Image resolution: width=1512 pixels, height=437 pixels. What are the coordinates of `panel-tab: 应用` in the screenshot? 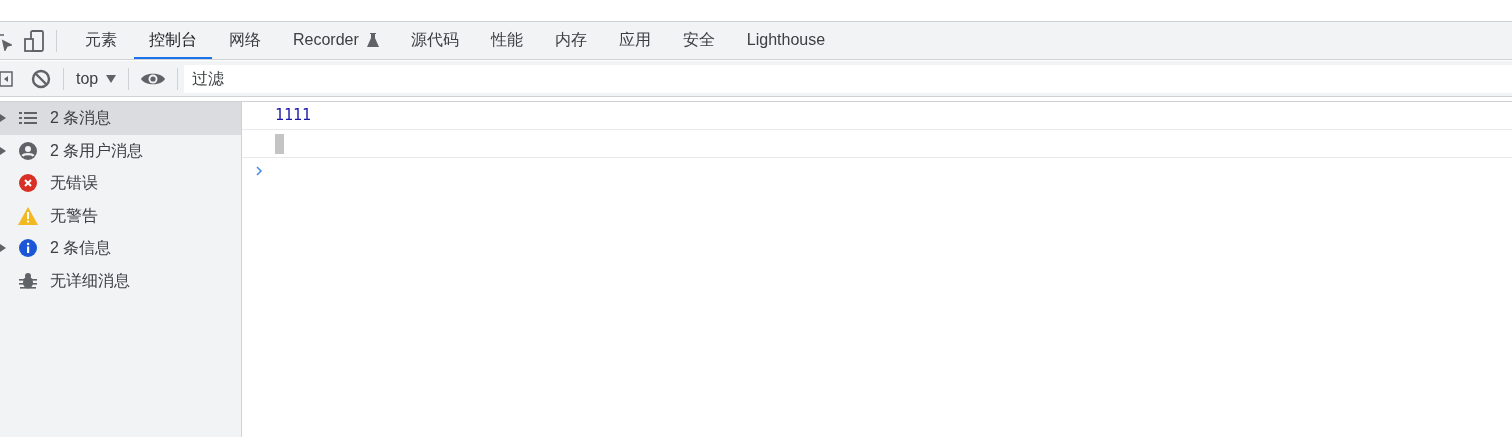 It's located at (634, 40).